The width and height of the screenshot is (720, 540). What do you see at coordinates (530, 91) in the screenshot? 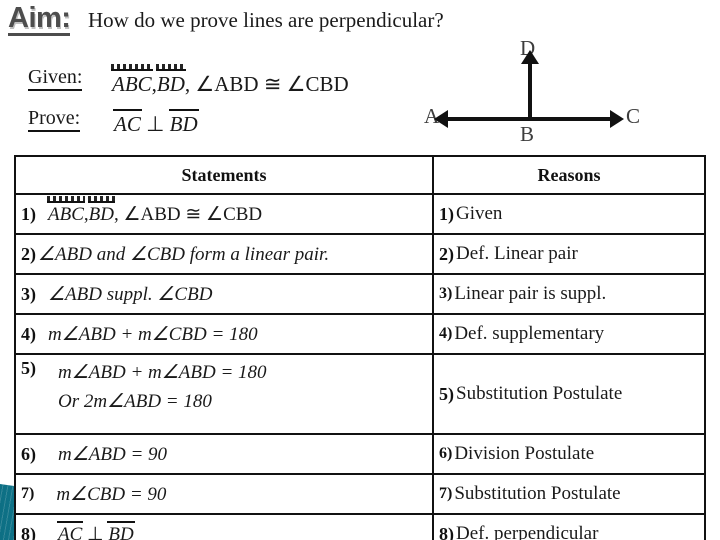
I see `diagram-ray-bd` at bounding box center [530, 91].